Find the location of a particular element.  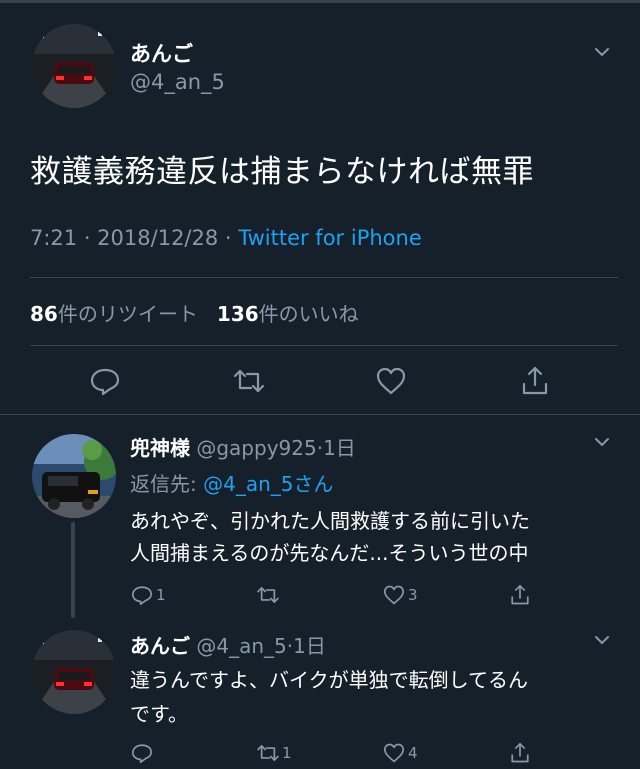

like-count: 3 is located at coordinates (413, 595).